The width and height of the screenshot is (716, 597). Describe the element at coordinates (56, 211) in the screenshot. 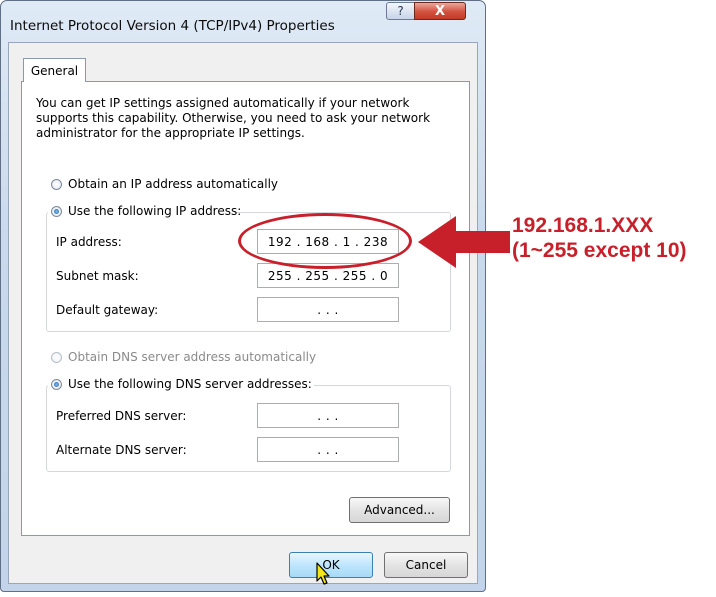

I see `use-following-ip-radio` at that location.